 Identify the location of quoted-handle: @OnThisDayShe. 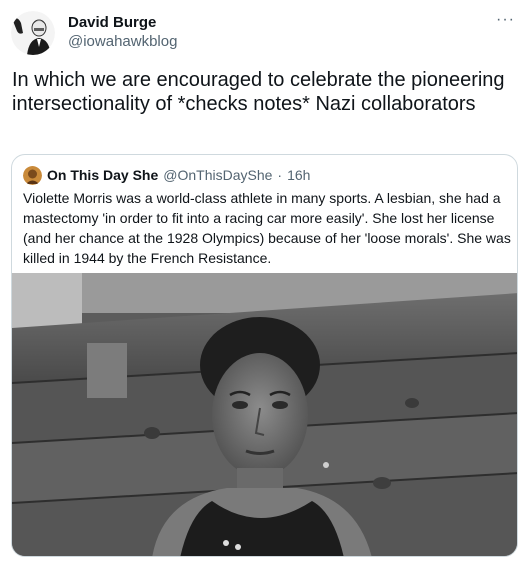
(217, 175).